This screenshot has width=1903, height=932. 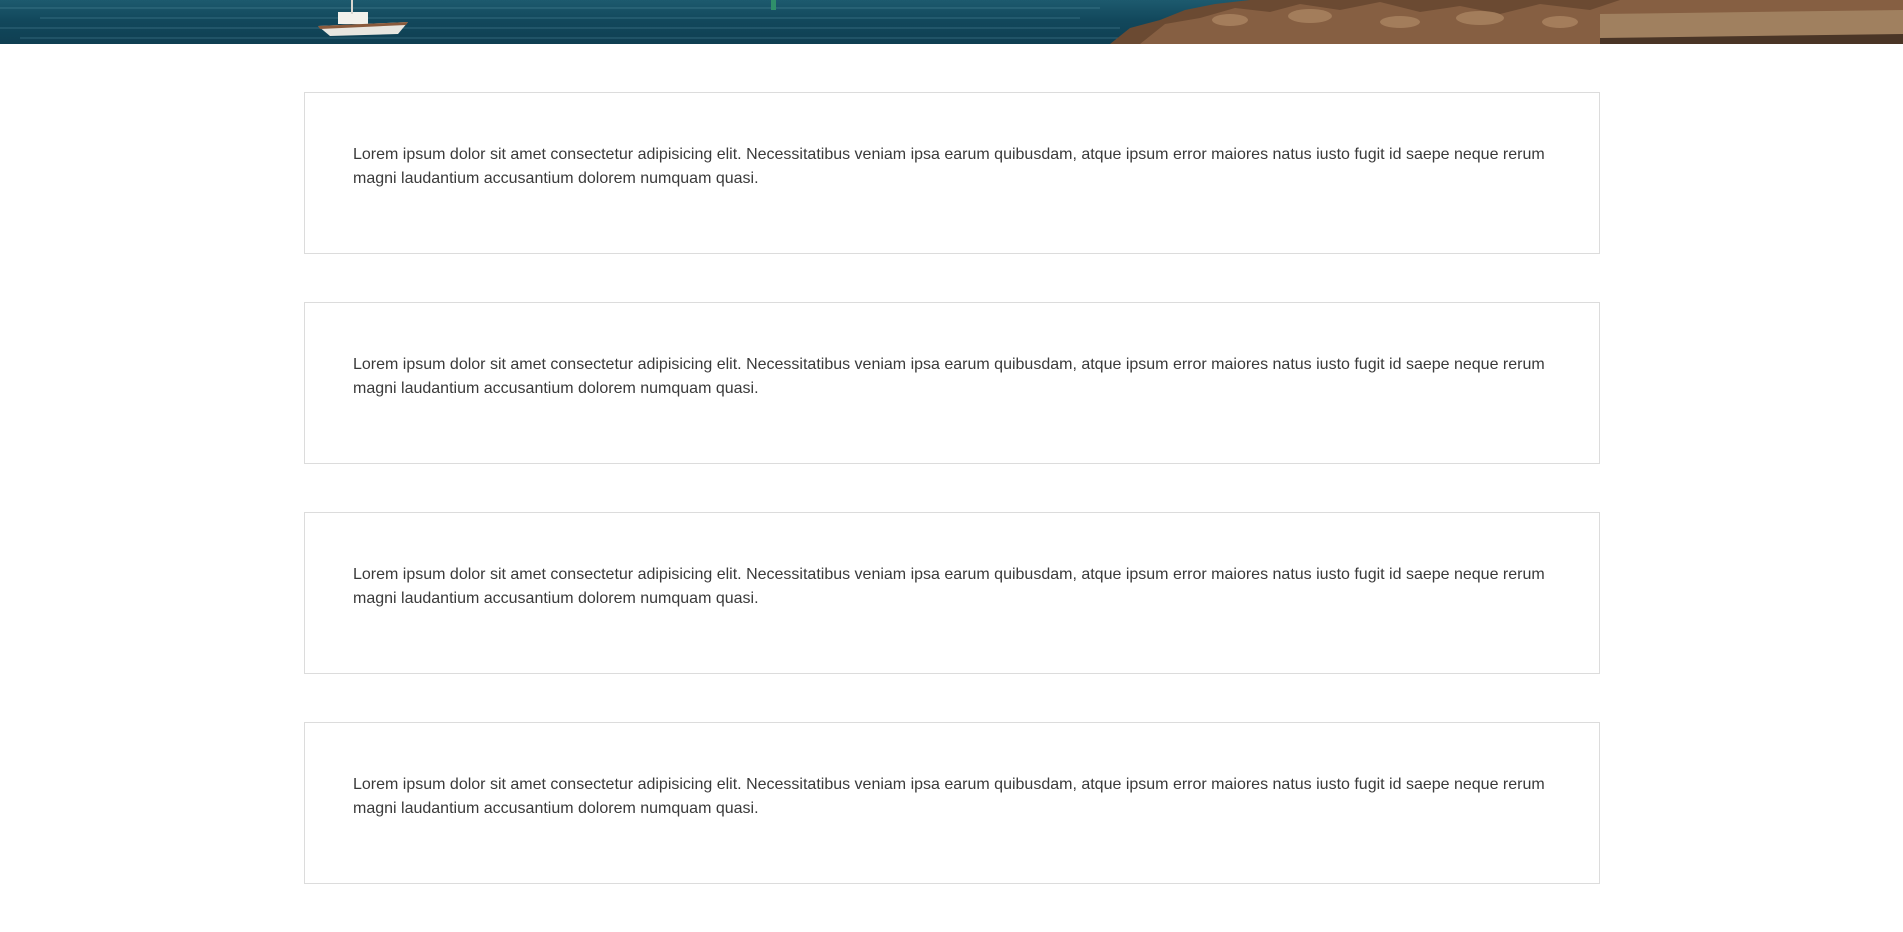 I want to click on hero-banner-image, so click(x=951, y=22).